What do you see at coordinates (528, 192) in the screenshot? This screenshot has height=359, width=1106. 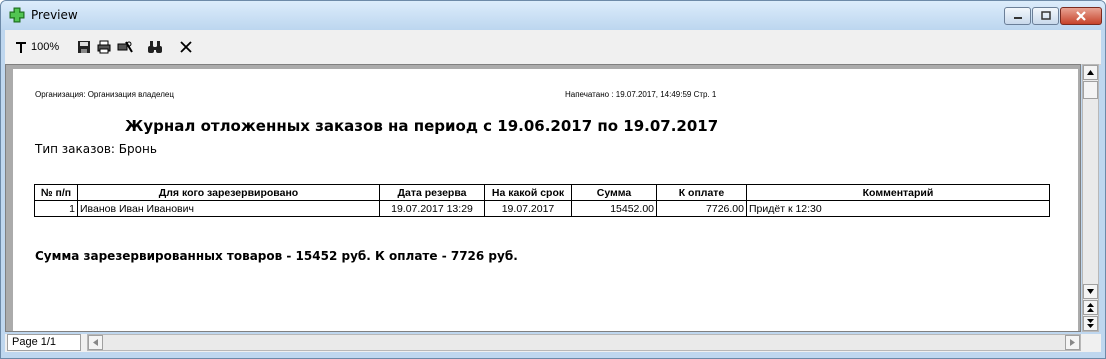 I see `column-header-term: На какой срок` at bounding box center [528, 192].